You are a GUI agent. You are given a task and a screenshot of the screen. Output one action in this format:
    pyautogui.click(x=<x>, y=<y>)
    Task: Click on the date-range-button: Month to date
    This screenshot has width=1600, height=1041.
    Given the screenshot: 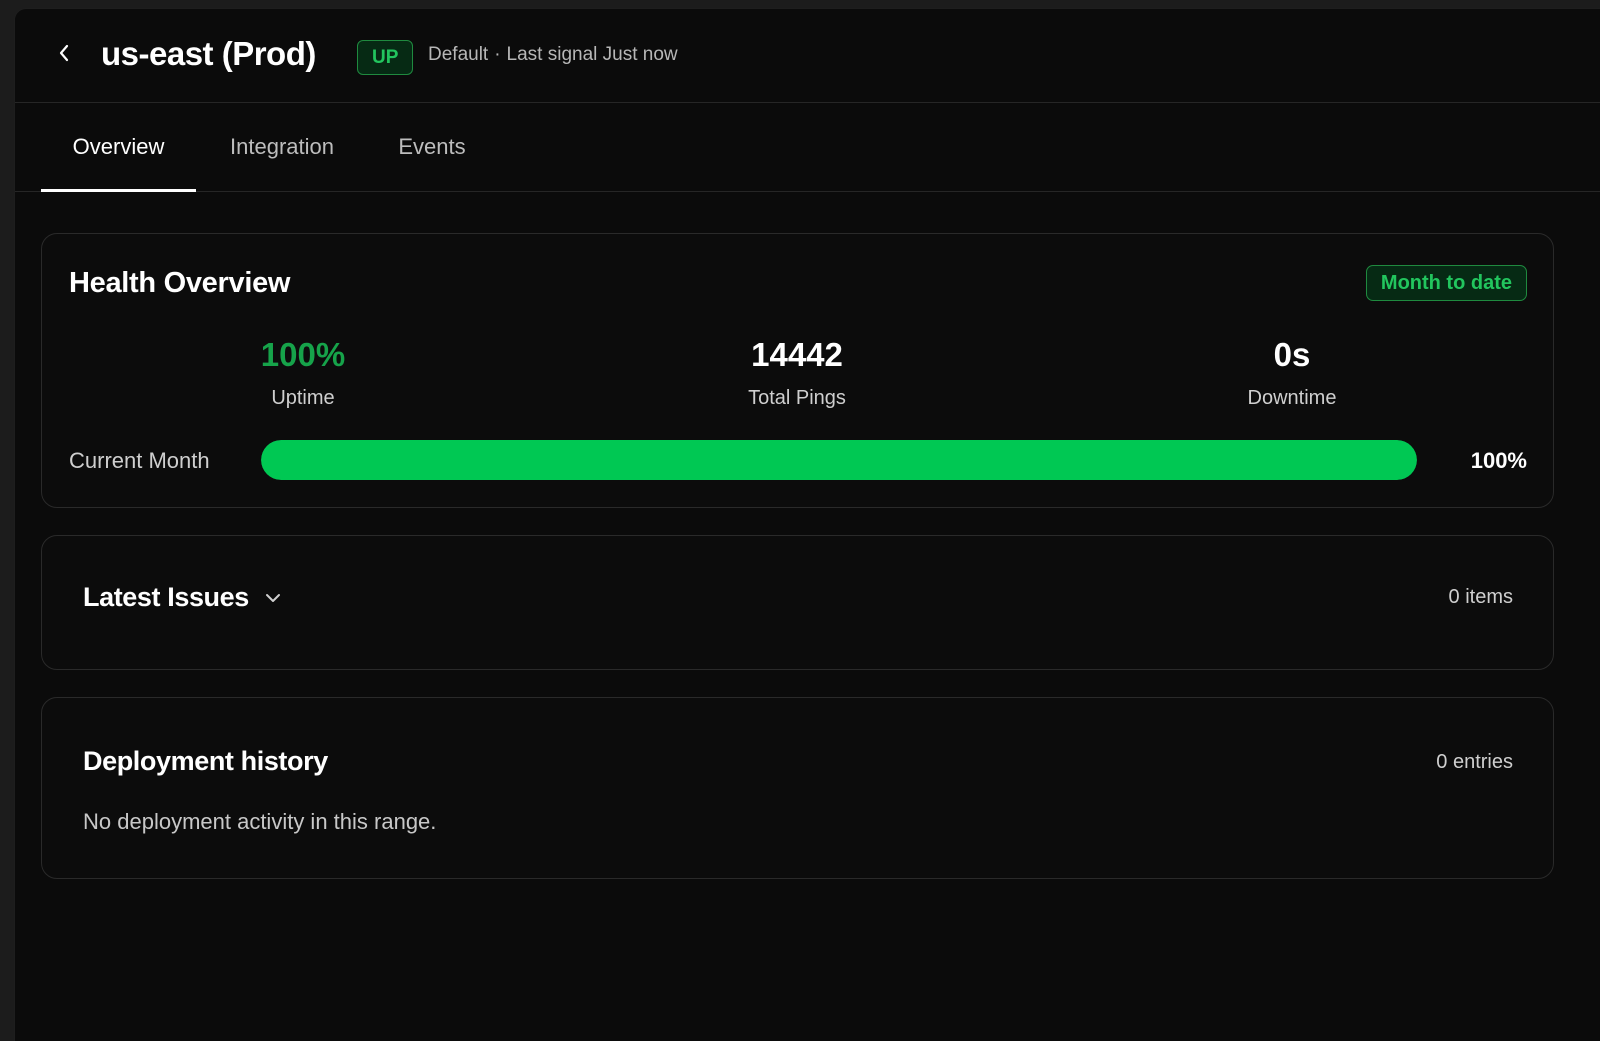 What is the action you would take?
    pyautogui.click(x=1446, y=283)
    